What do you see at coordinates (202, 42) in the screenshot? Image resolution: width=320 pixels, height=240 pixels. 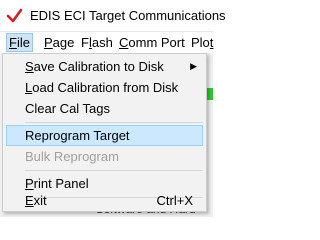 I see `menu-plot: Plot` at bounding box center [202, 42].